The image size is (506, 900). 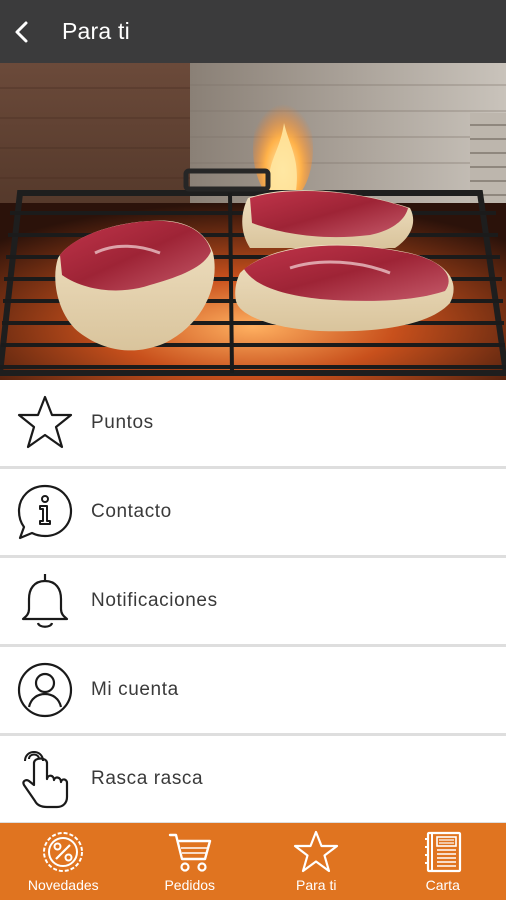 I want to click on menu-item-label: Contacto, so click(x=131, y=511).